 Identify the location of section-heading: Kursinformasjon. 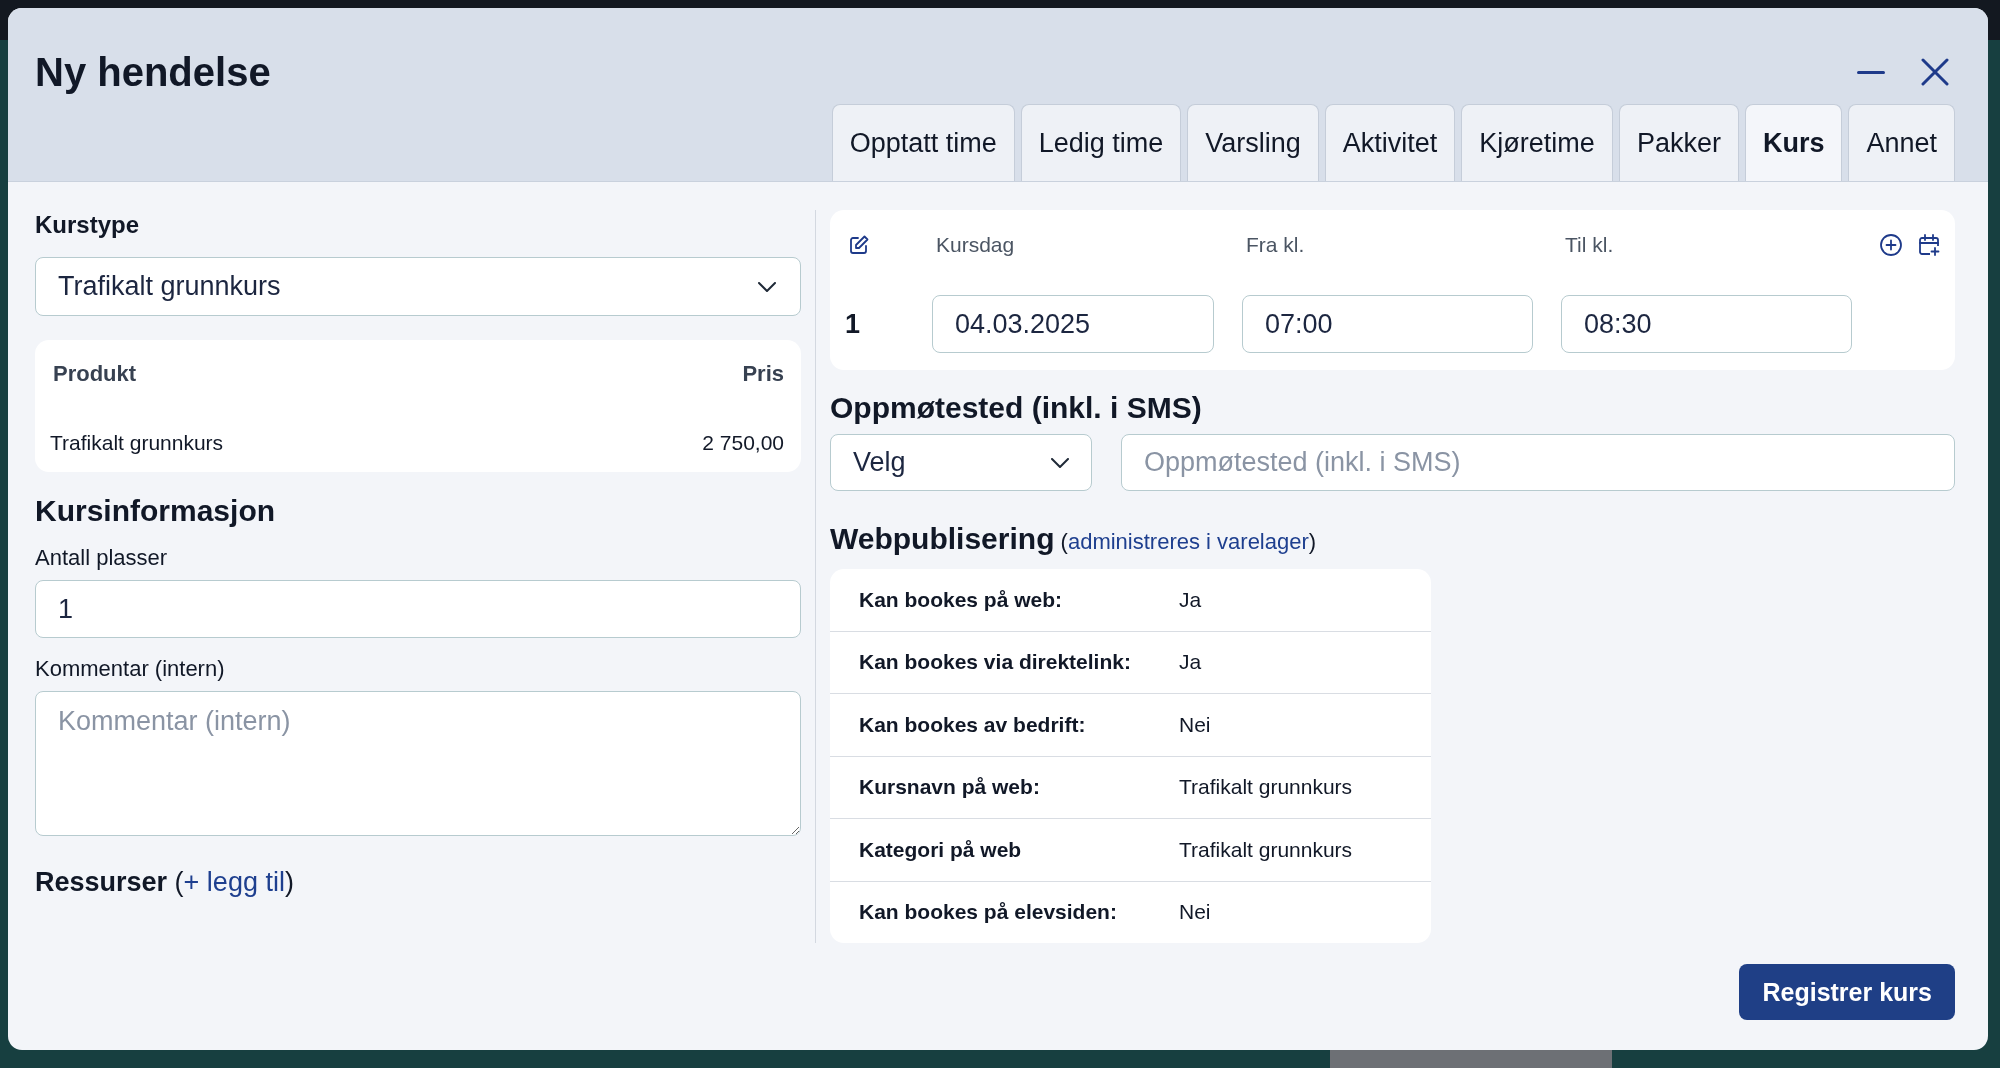
(156, 511).